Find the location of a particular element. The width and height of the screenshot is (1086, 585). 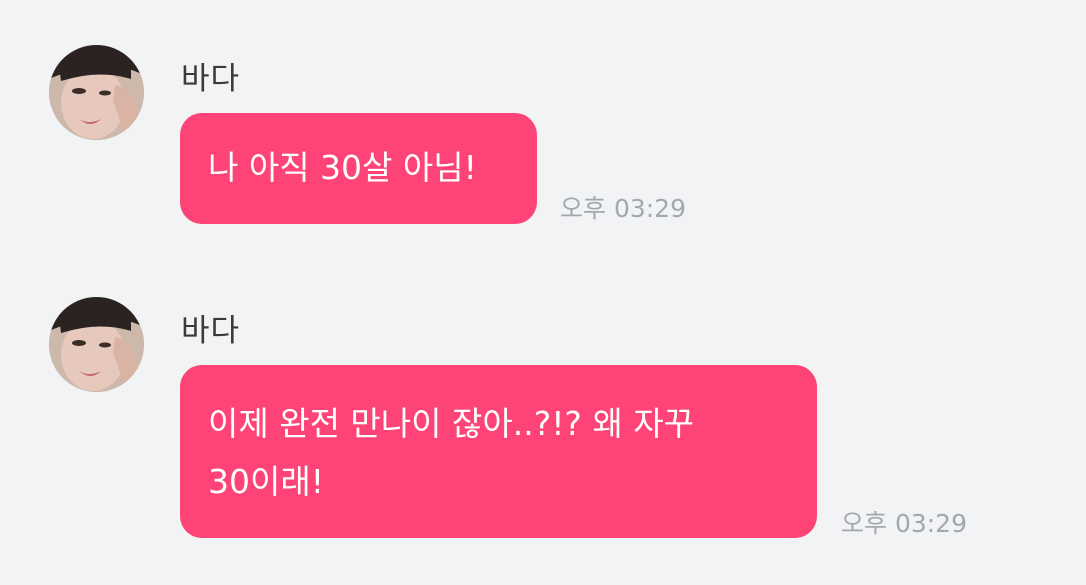

message-bubble: 나 아직 30살 아님! is located at coordinates (358, 168).